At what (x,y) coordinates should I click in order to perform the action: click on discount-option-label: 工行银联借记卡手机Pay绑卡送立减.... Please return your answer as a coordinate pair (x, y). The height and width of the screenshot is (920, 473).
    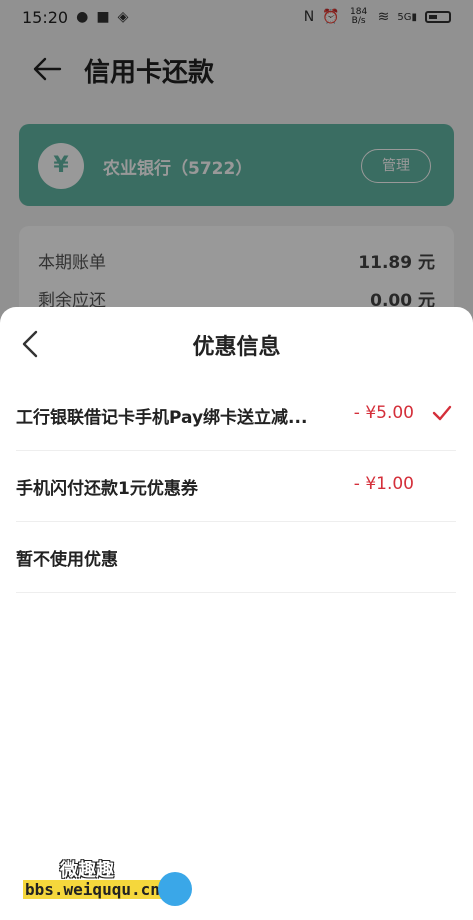
    Looking at the image, I should click on (162, 418).